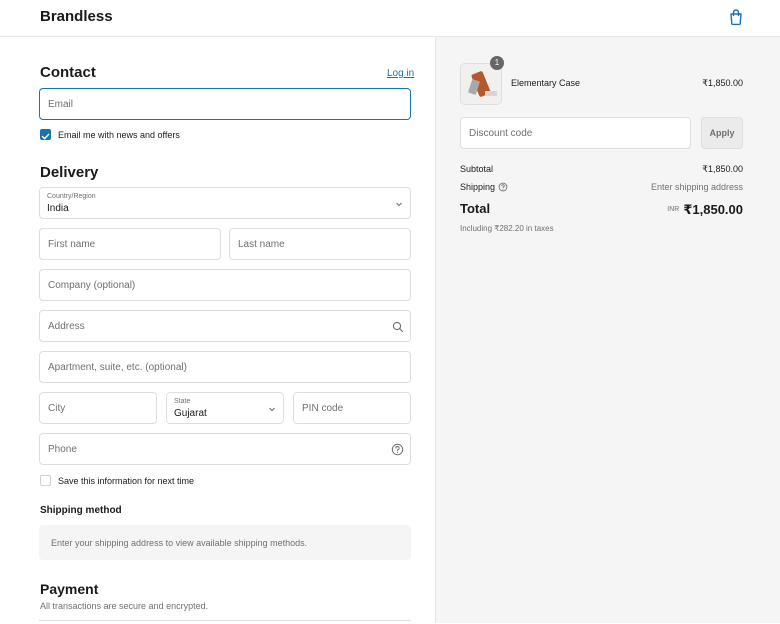 This screenshot has width=780, height=624. What do you see at coordinates (69, 589) in the screenshot?
I see `payment-heading: Payment` at bounding box center [69, 589].